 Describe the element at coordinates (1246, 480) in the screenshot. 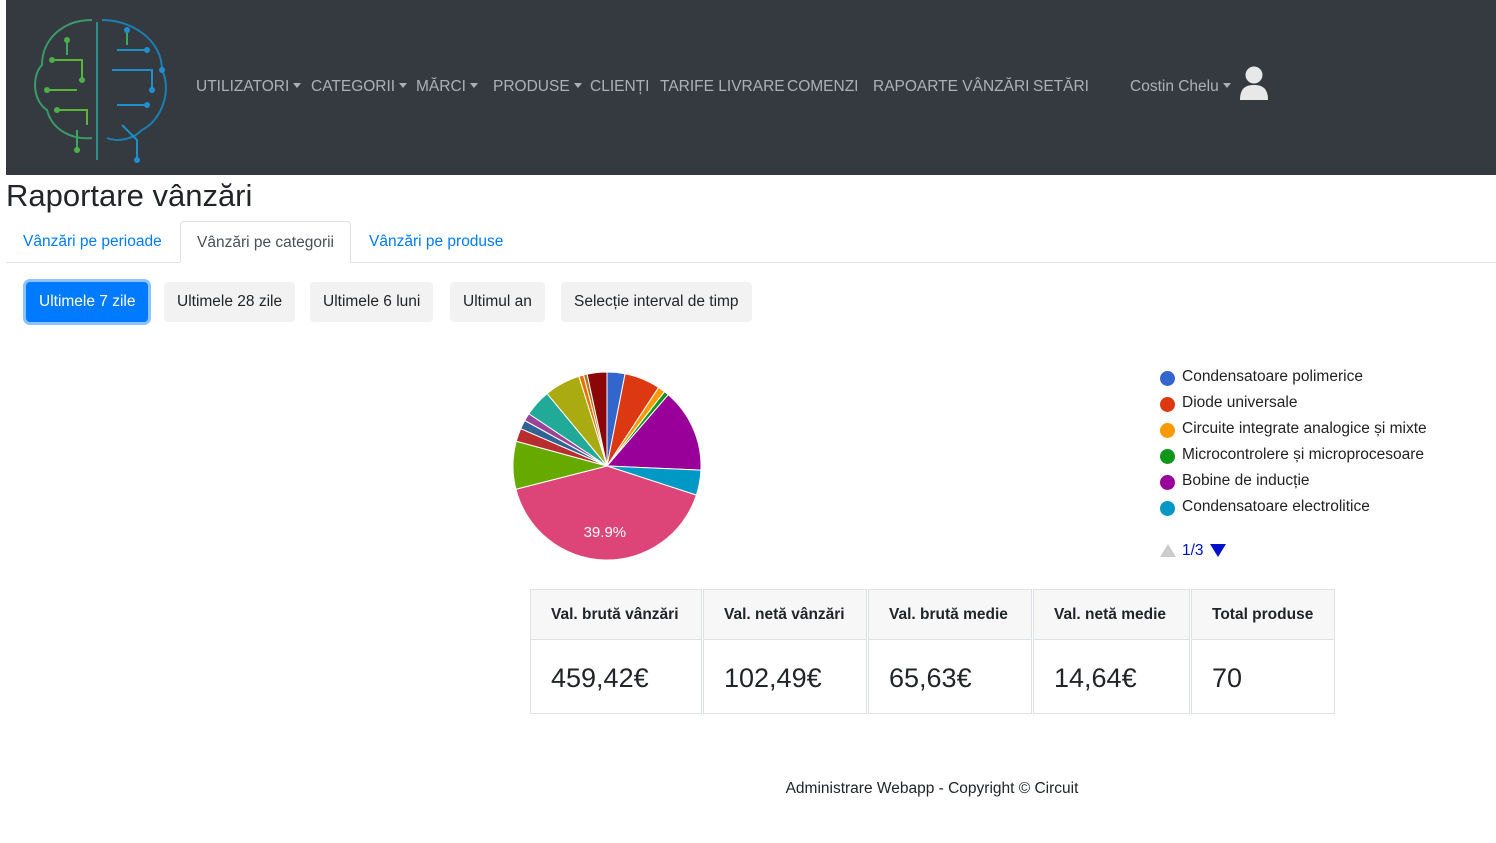

I see `legend-label: Bobine de inducție` at that location.